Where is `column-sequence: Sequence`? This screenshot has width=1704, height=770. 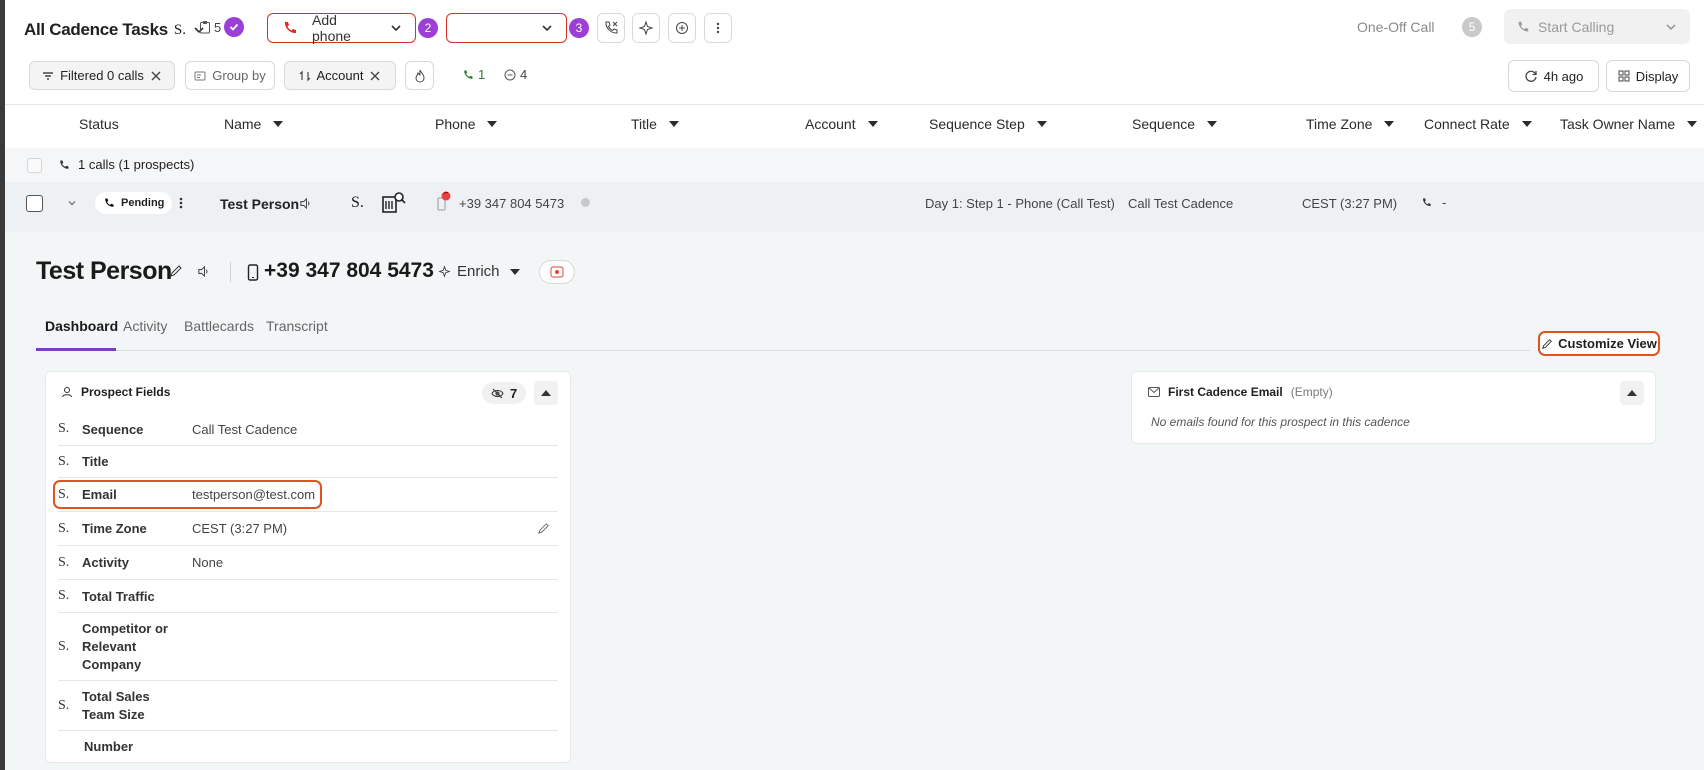
column-sequence: Sequence is located at coordinates (1175, 124).